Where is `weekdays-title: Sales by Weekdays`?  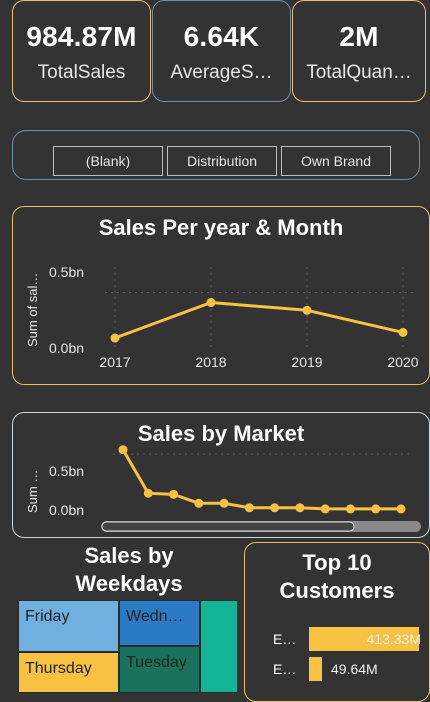 weekdays-title: Sales by Weekdays is located at coordinates (129, 570).